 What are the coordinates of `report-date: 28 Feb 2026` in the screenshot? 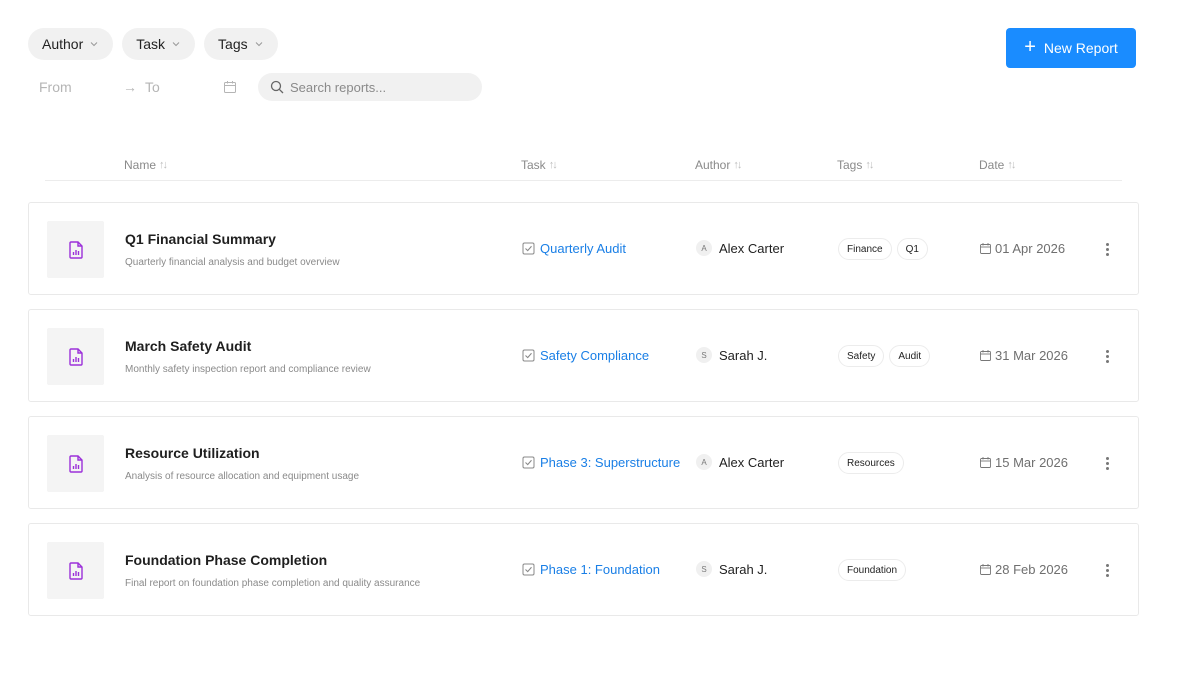 It's located at (1024, 569).